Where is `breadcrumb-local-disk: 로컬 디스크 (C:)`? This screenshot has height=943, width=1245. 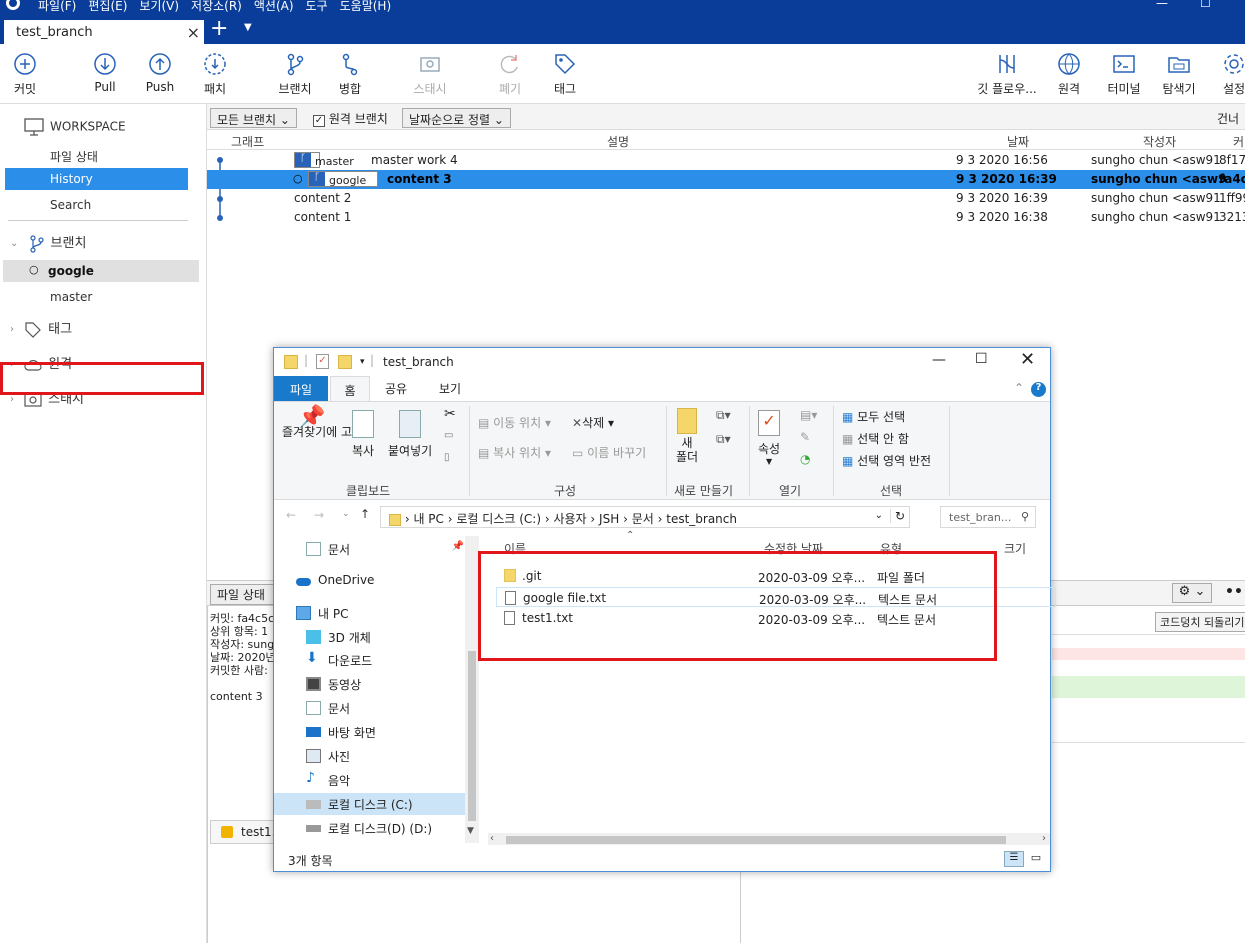
breadcrumb-local-disk: 로컬 디스크 (C:) is located at coordinates (498, 519).